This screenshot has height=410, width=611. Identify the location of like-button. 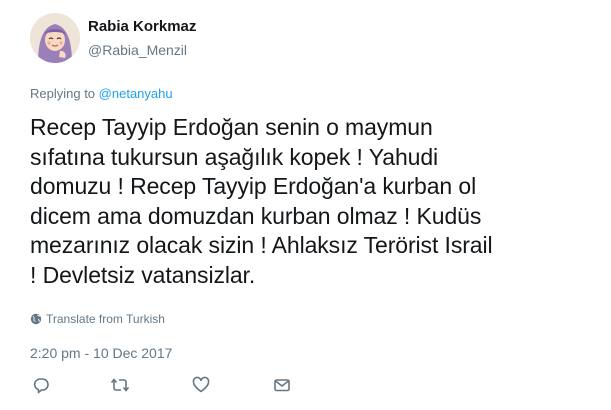
(201, 385).